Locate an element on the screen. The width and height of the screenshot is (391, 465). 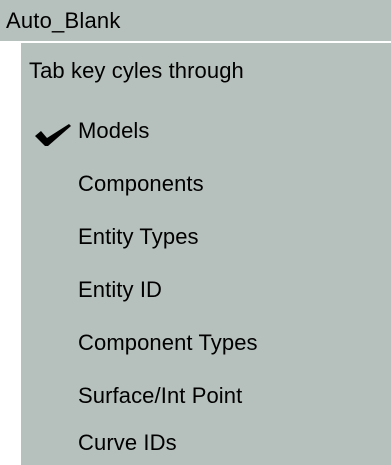
menu-item-label: Entity ID is located at coordinates (120, 289).